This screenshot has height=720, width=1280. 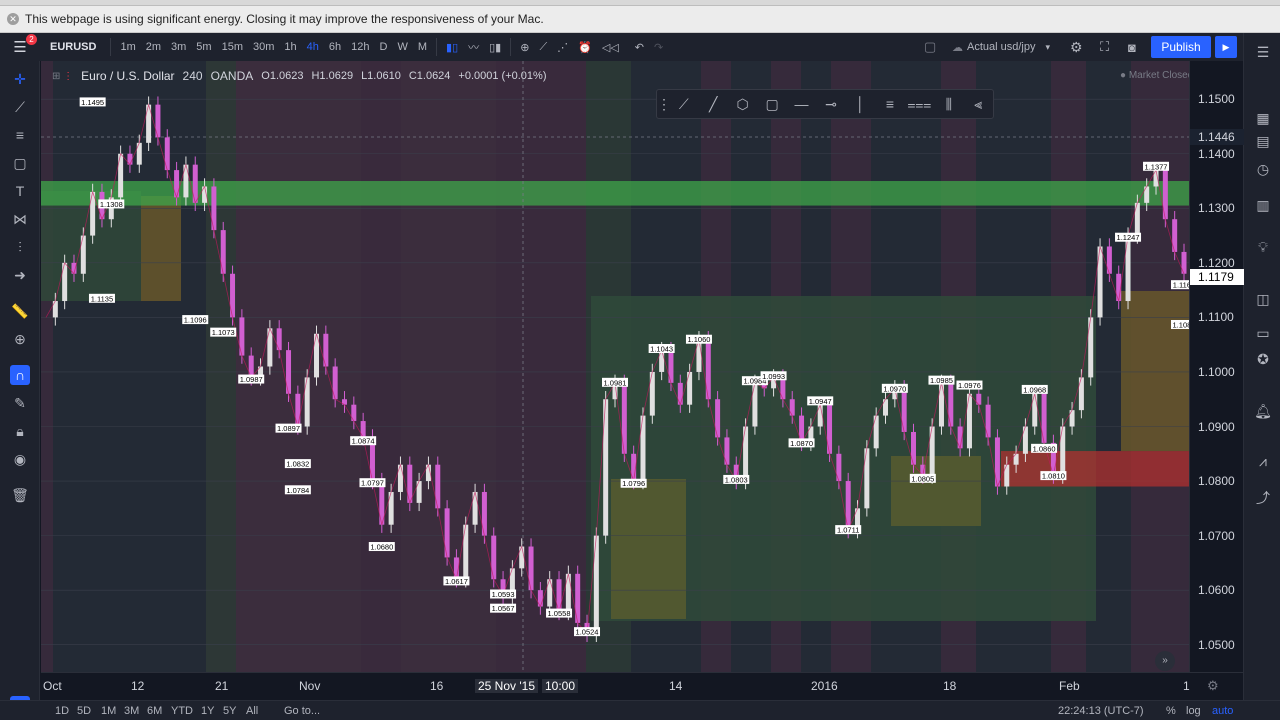 I want to click on publish-button: Publish, so click(x=1181, y=47).